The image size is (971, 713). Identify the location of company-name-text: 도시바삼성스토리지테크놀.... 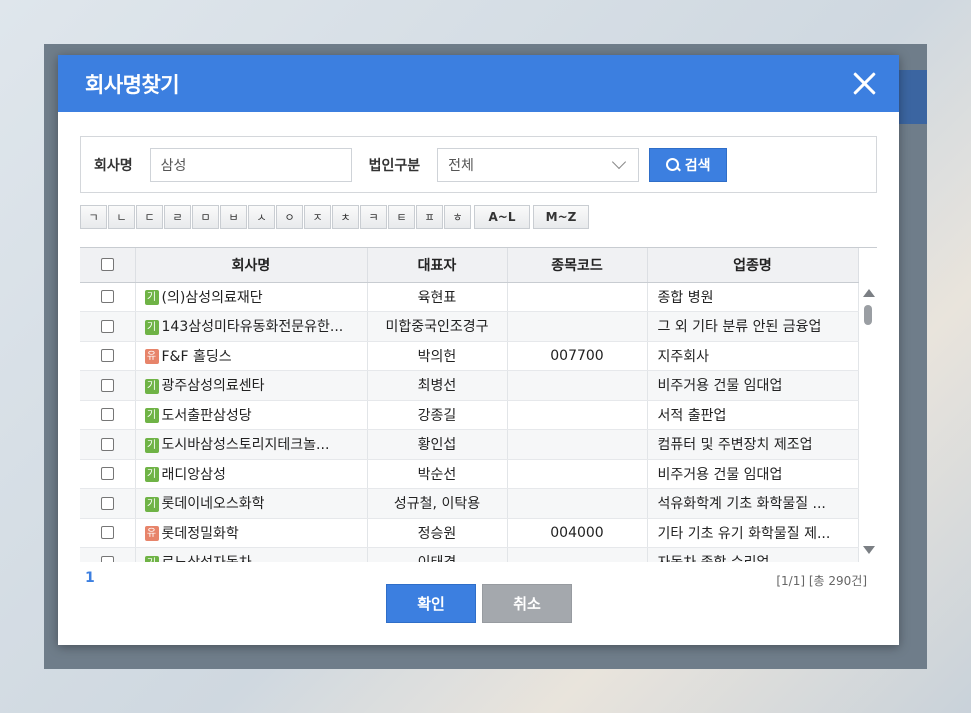
(245, 445).